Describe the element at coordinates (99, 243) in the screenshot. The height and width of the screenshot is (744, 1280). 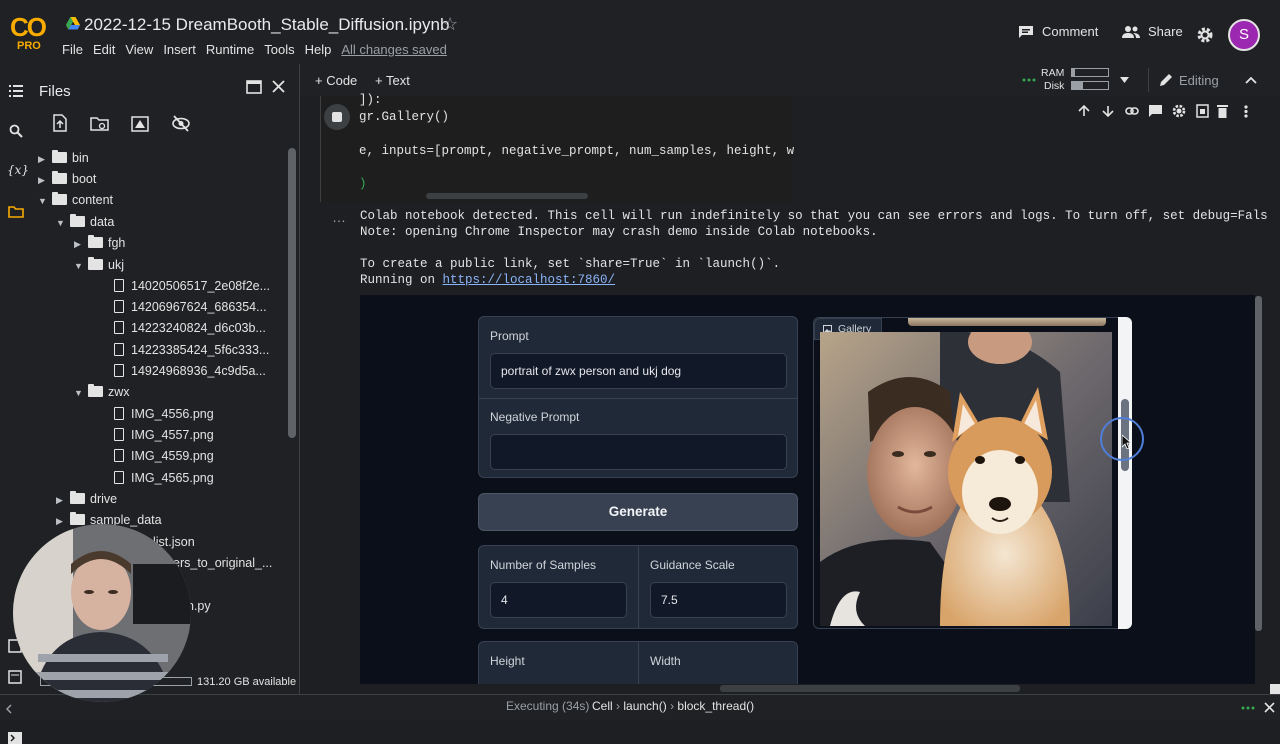
I see `tree-folder-fgh: ▶ fgh` at that location.